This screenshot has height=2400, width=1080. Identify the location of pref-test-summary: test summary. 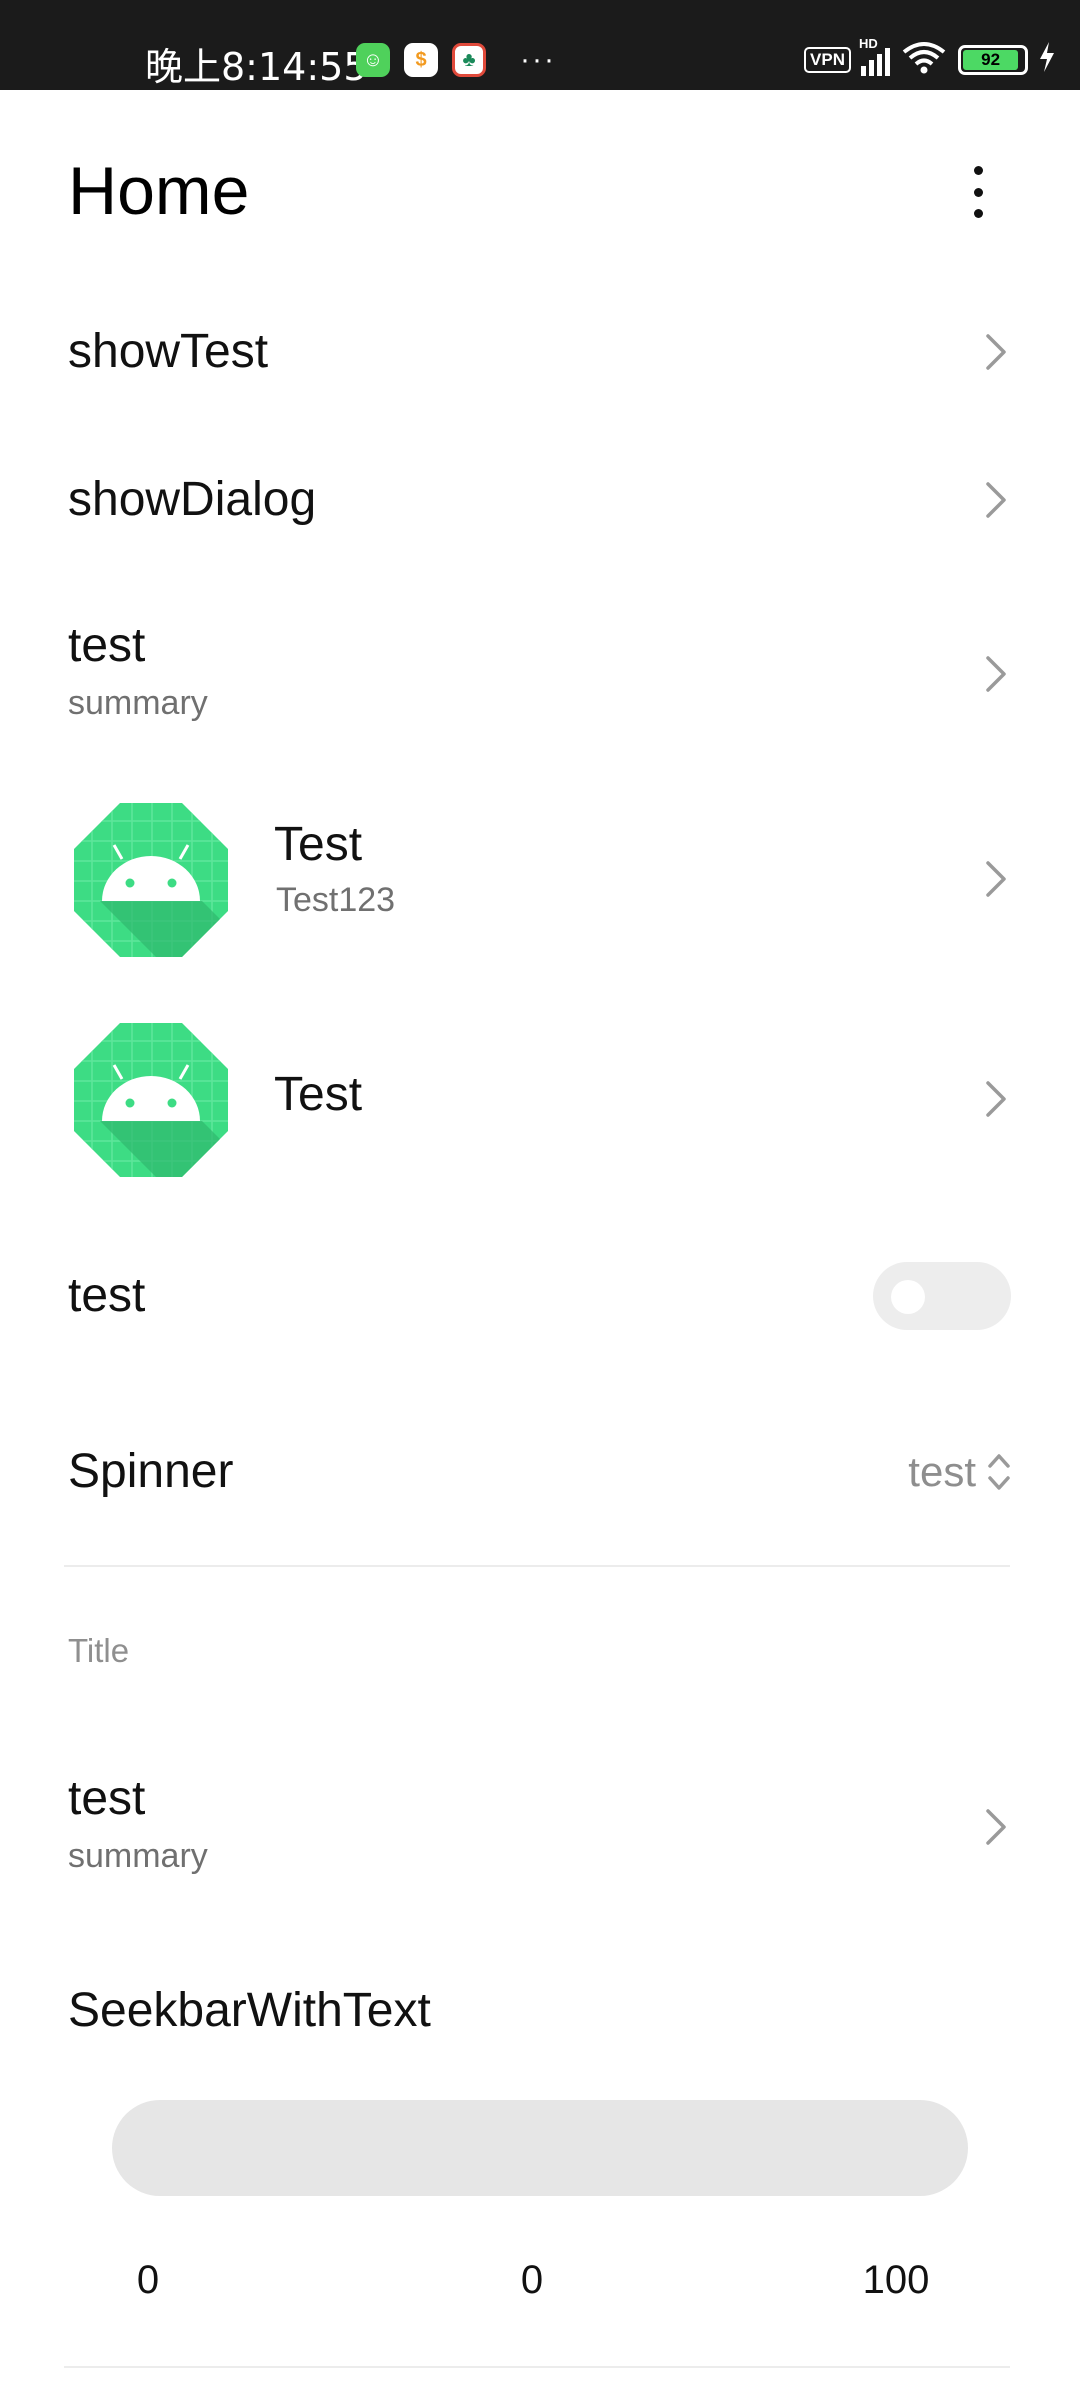
(540, 670).